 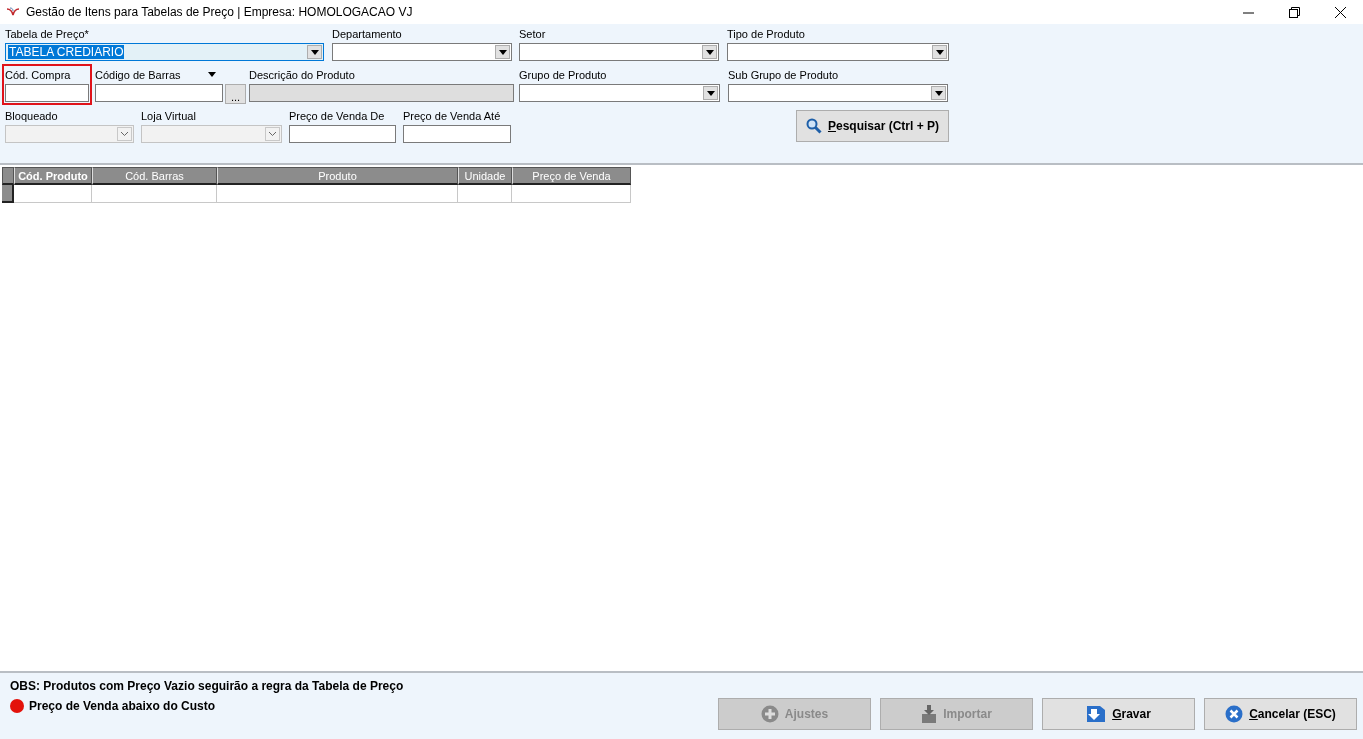 I want to click on download-tray-icon, so click(x=929, y=714).